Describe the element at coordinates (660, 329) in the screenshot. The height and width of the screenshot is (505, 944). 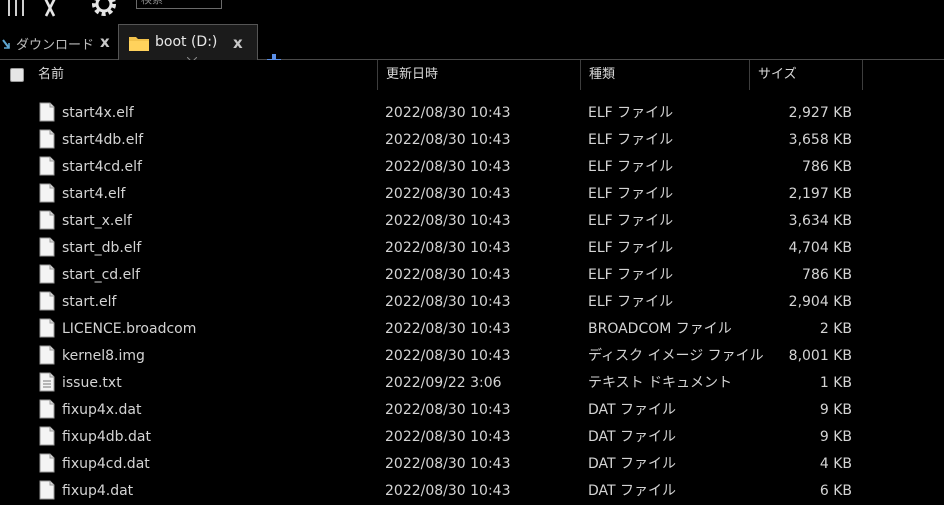
I see `file-type: BROADCOM ファイル` at that location.